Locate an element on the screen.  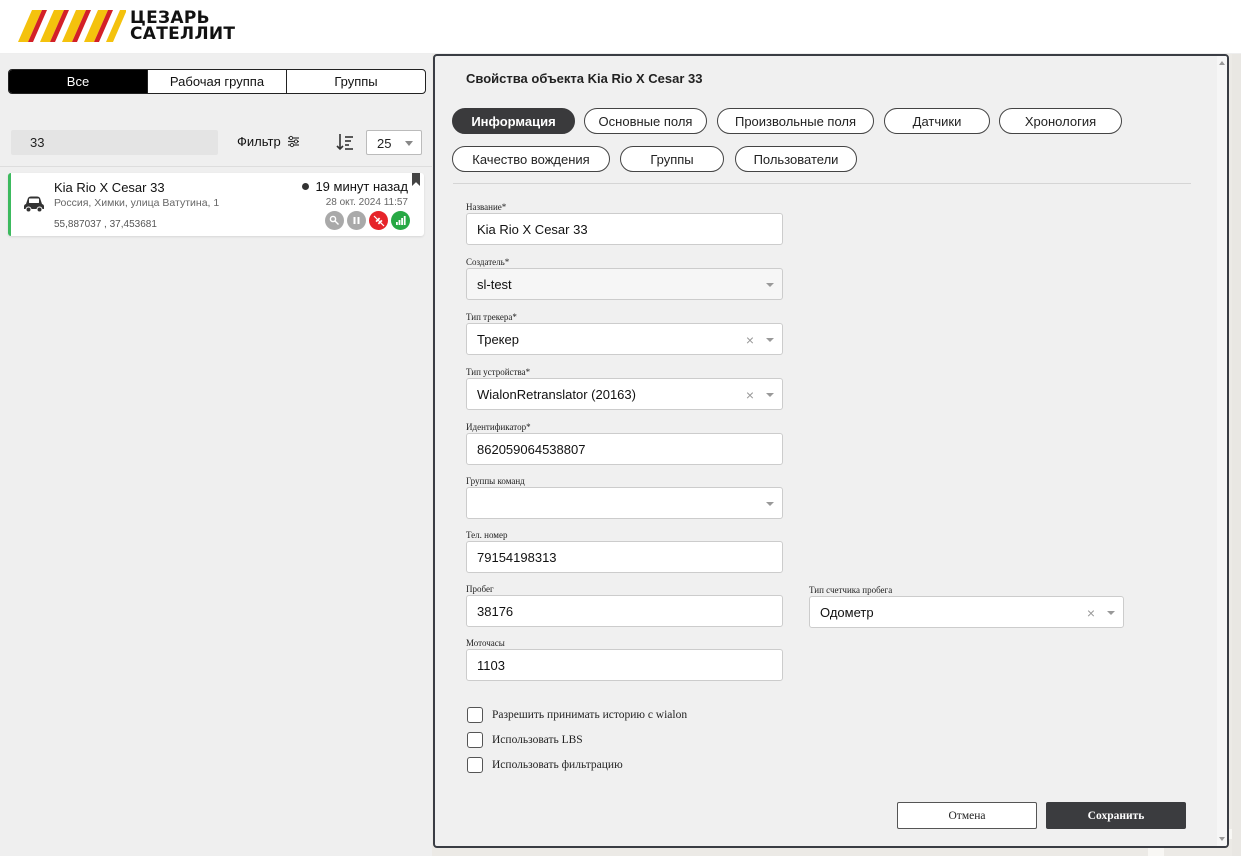
tab-sensors: Датчики is located at coordinates (937, 121).